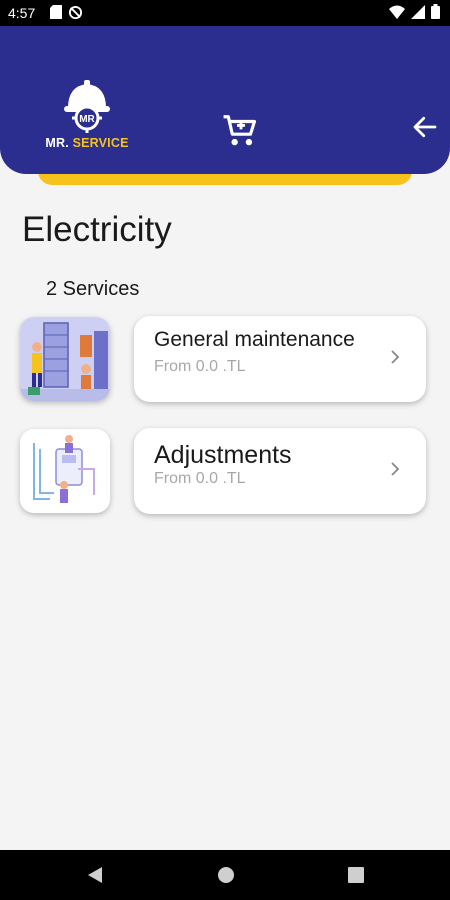  I want to click on back-triangle-icon, so click(95, 875).